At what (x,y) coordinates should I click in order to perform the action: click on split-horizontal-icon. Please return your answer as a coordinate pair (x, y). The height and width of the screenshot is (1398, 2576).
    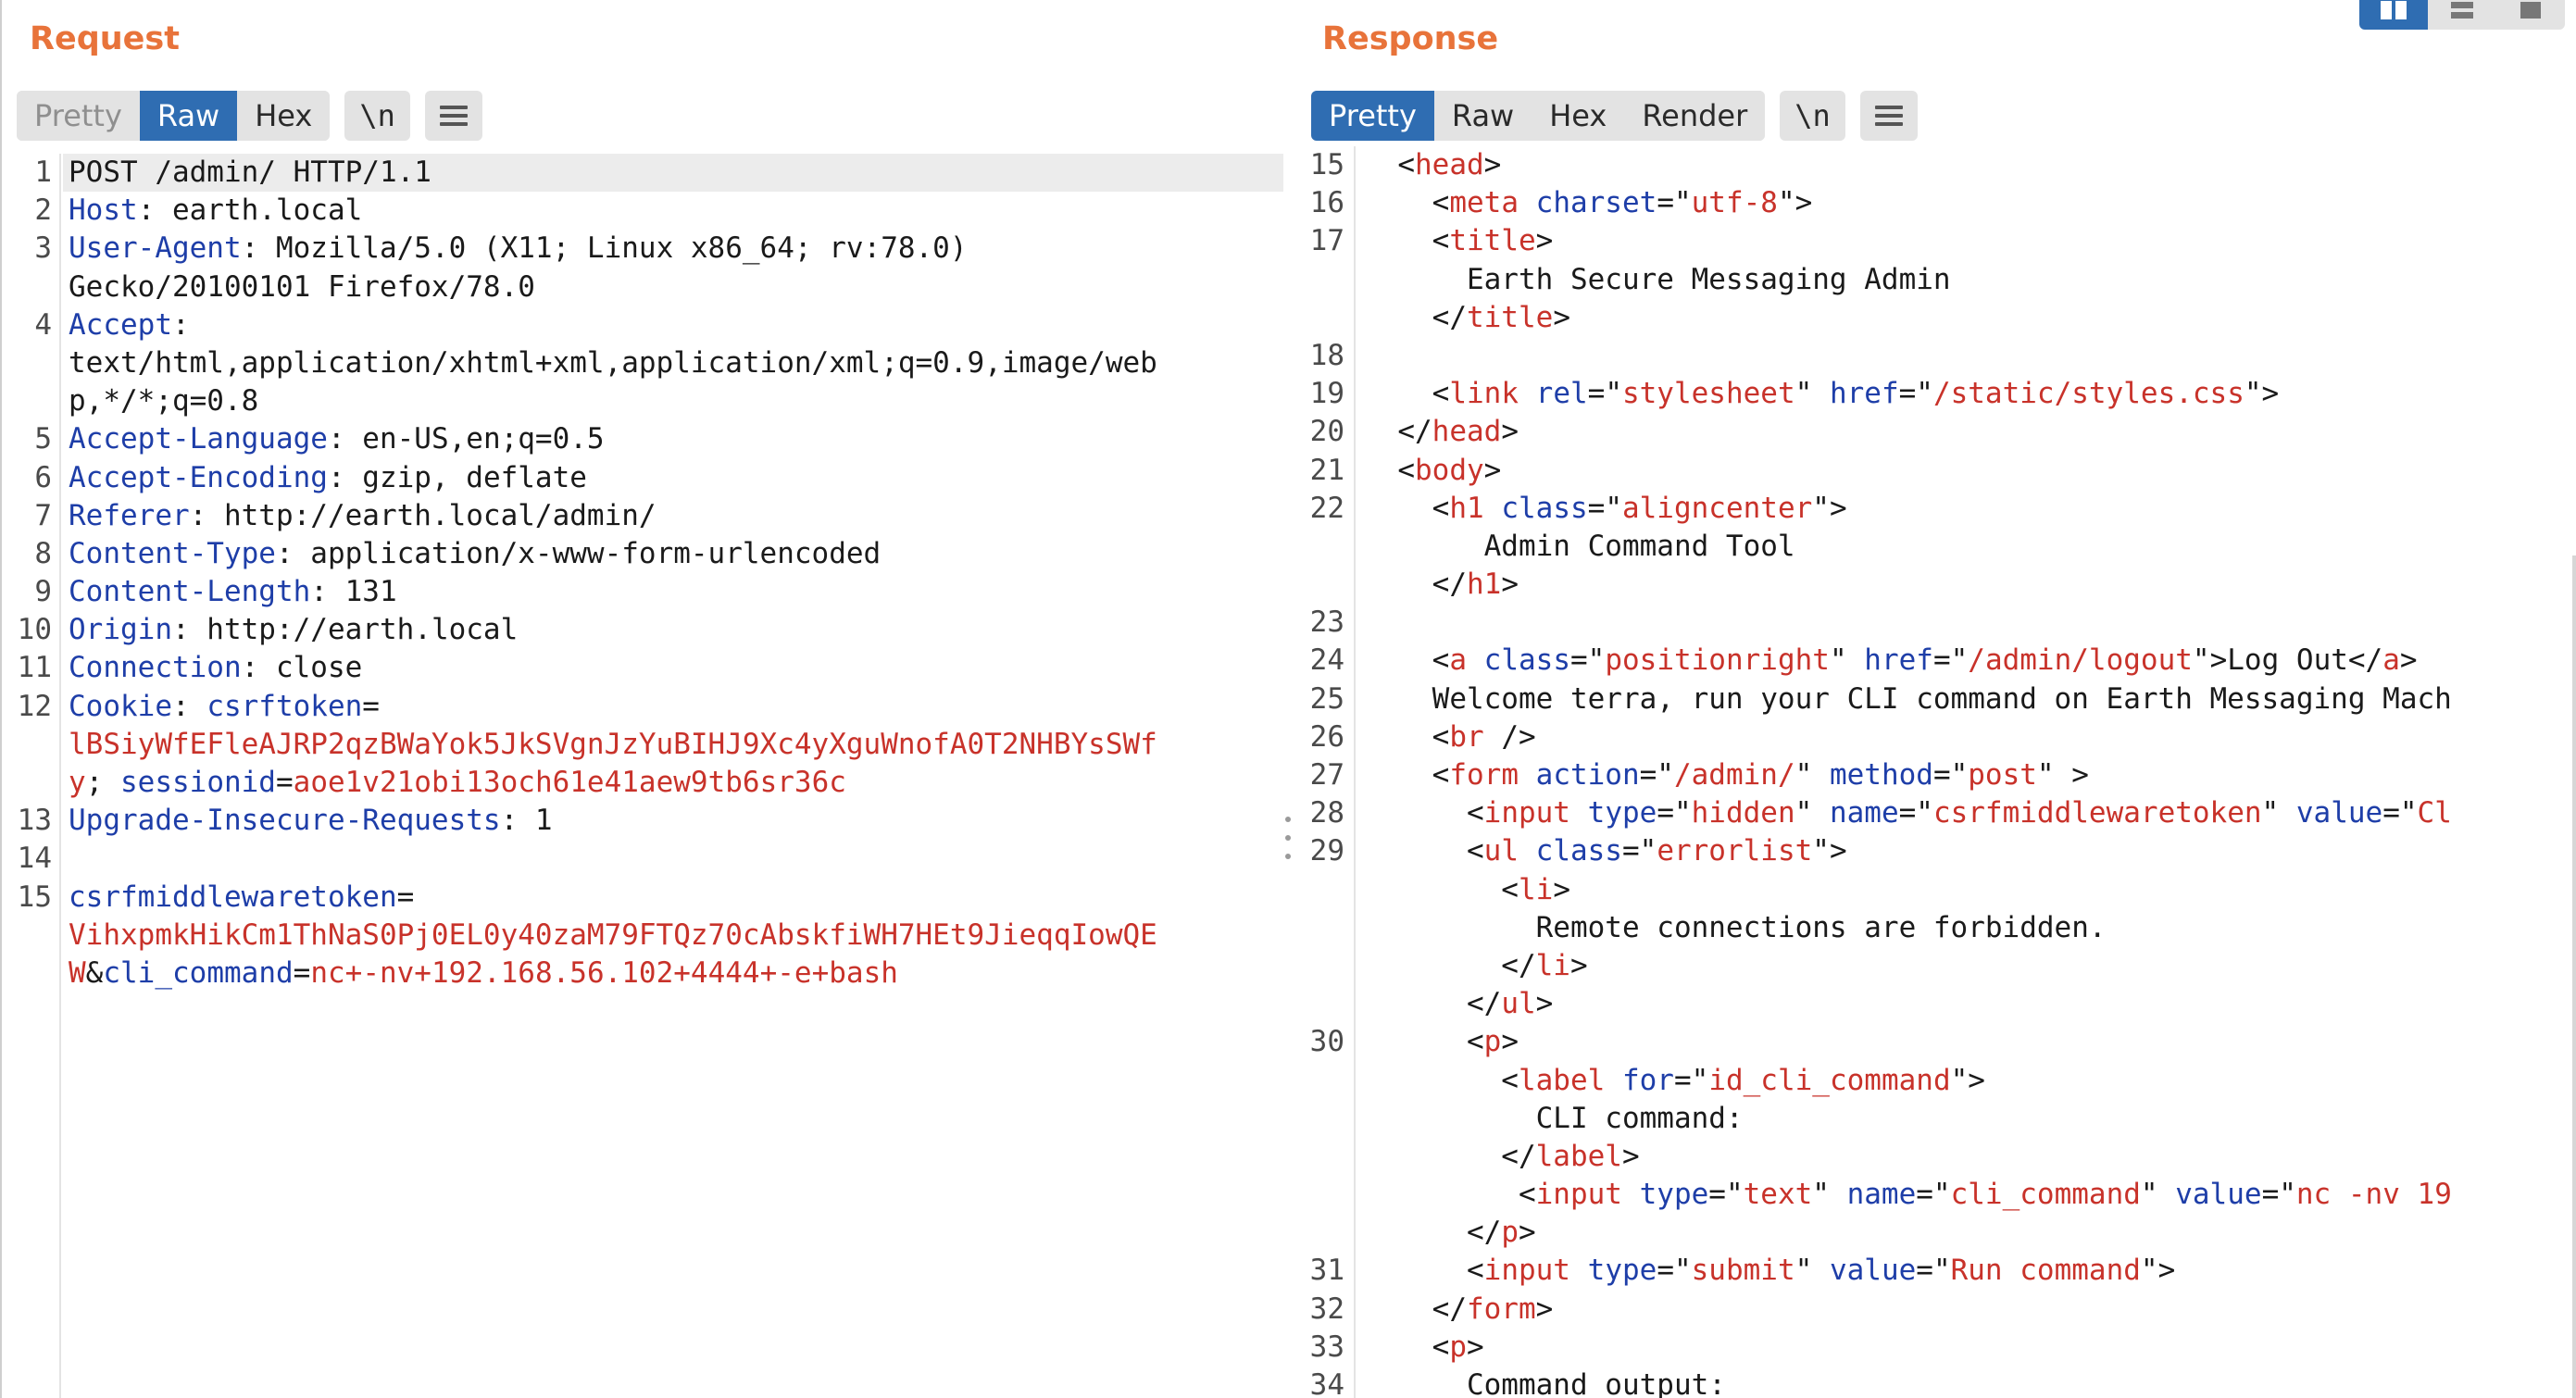
    Looking at the image, I should click on (2393, 15).